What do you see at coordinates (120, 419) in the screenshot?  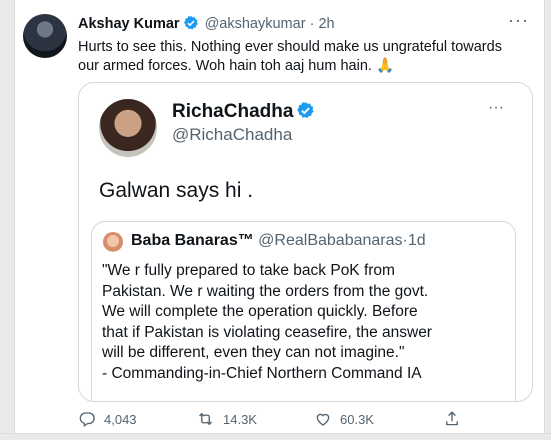 I see `reply-count: 4,043` at bounding box center [120, 419].